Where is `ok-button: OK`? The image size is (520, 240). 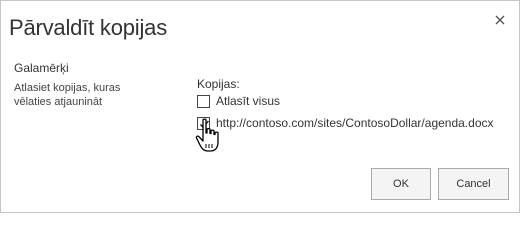 ok-button: OK is located at coordinates (401, 184).